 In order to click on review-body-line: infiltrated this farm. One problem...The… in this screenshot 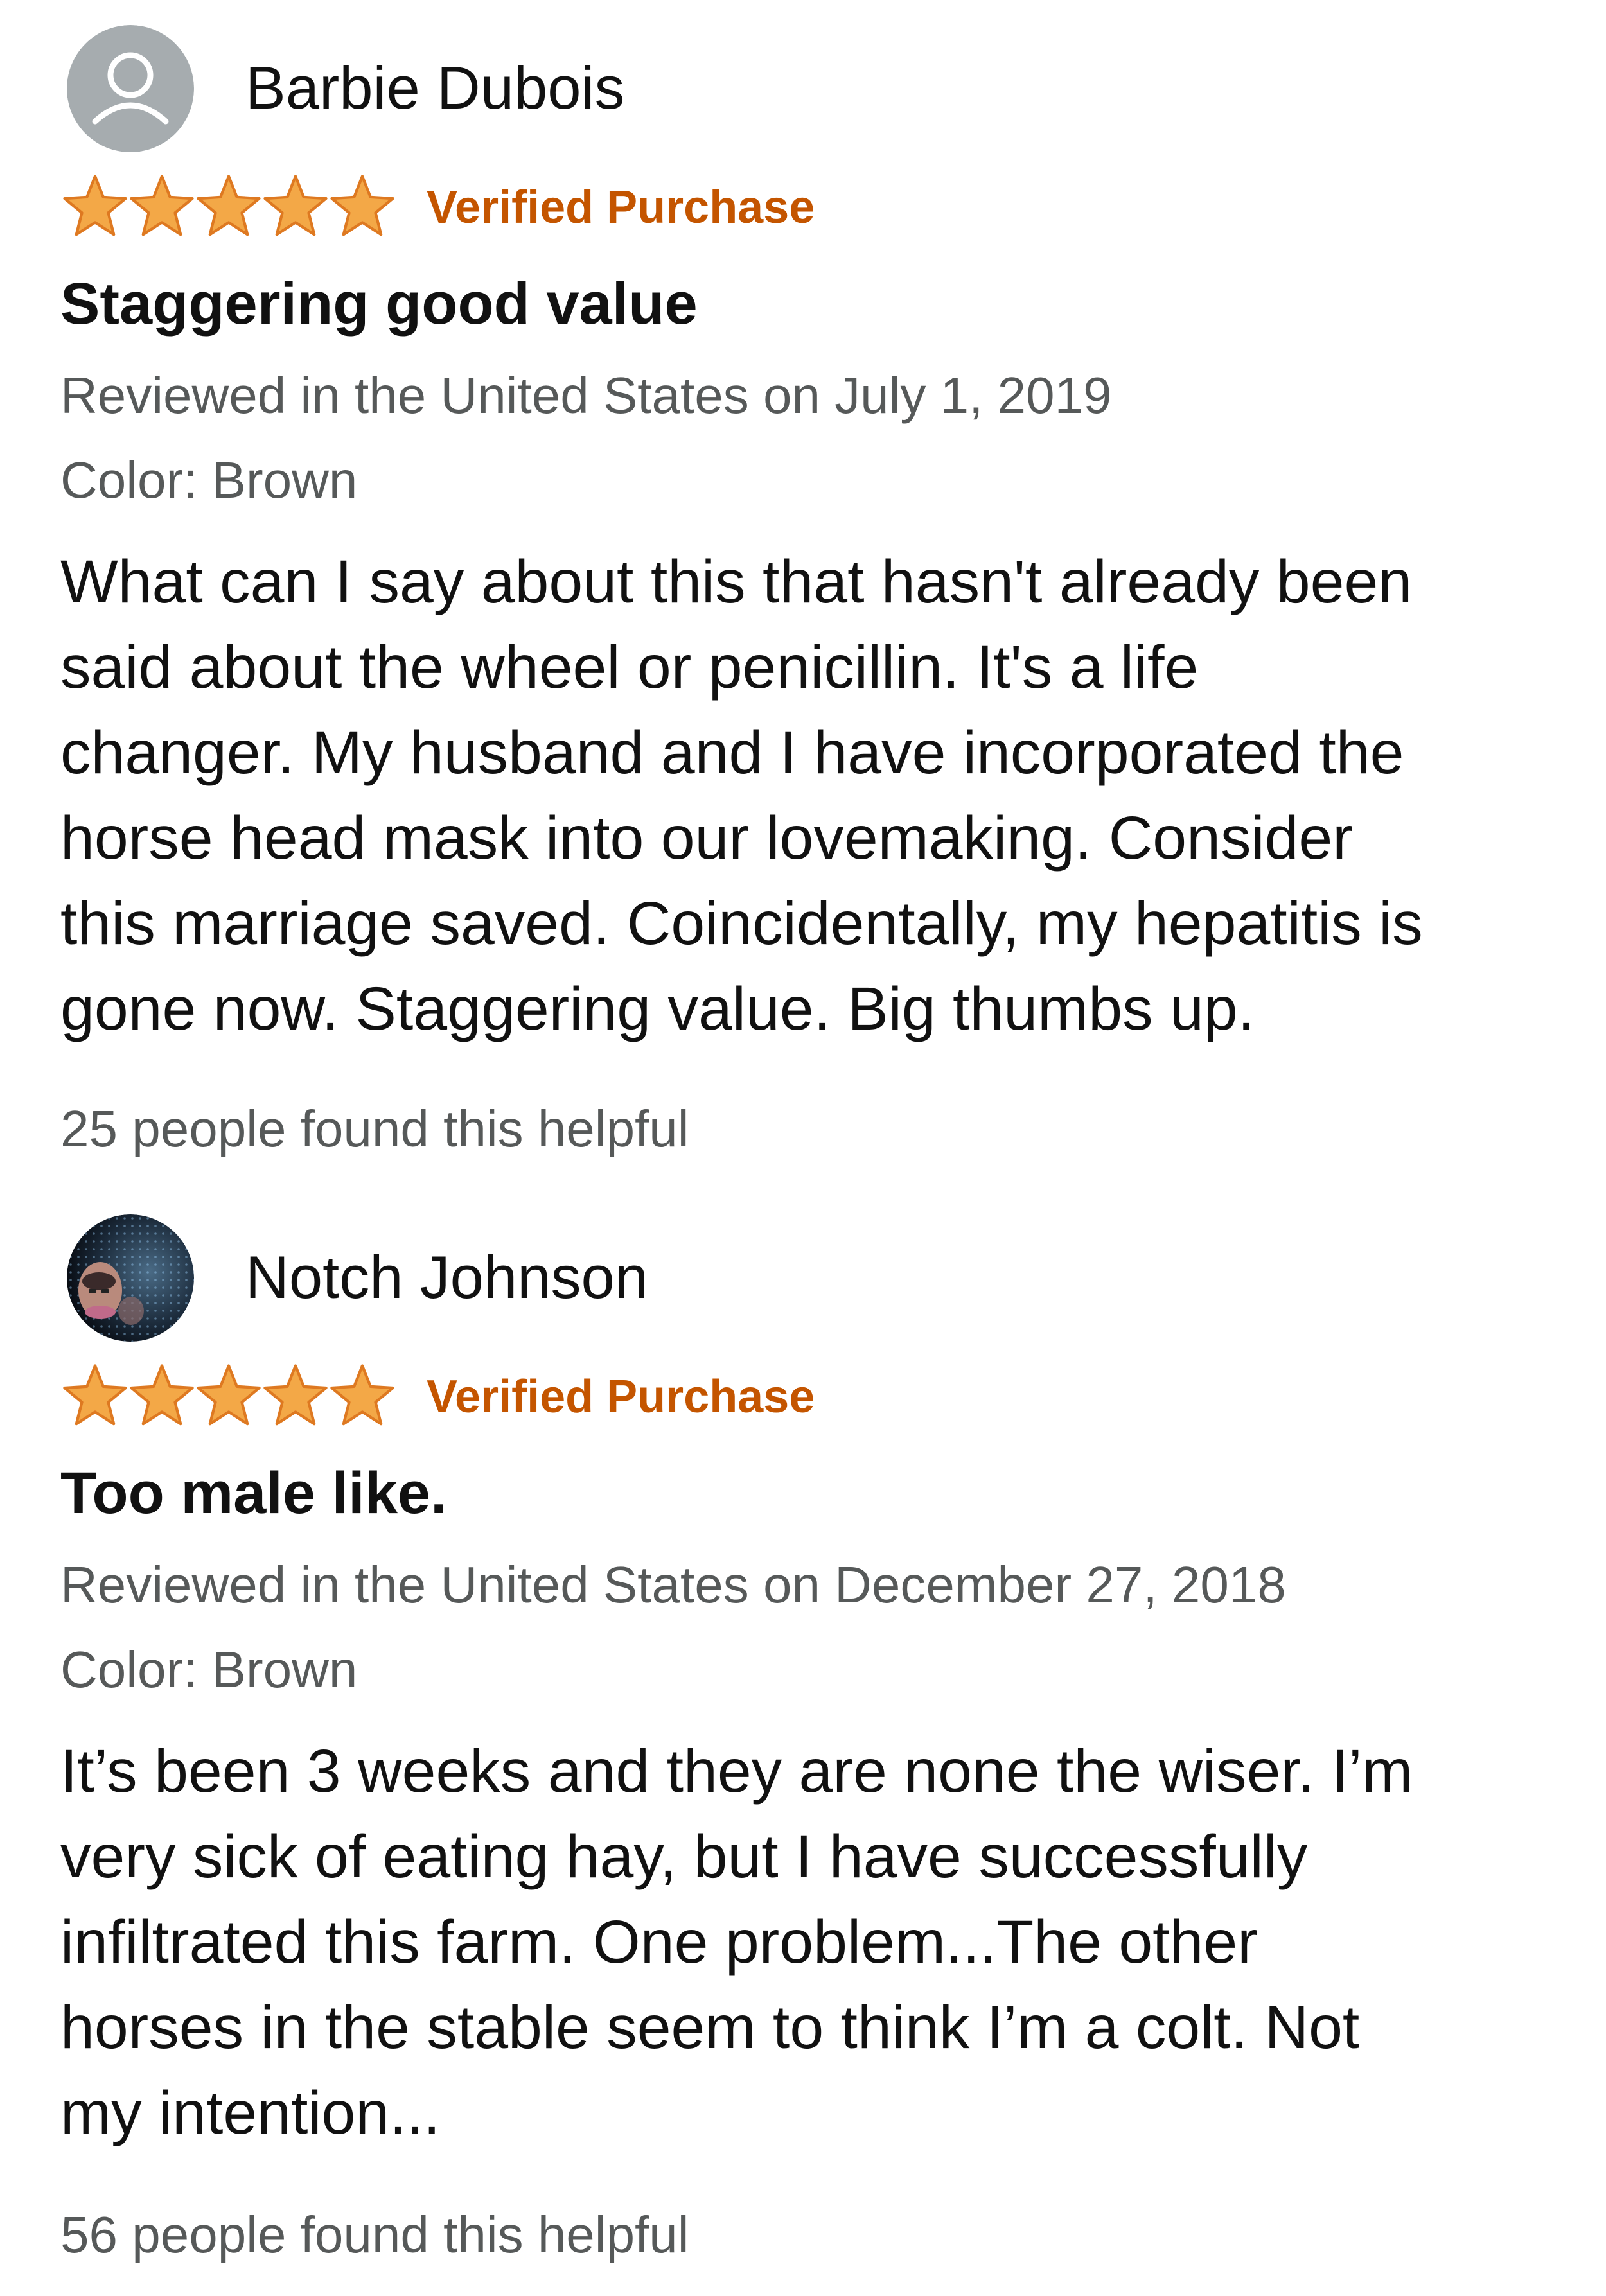, I will do `click(659, 1942)`.